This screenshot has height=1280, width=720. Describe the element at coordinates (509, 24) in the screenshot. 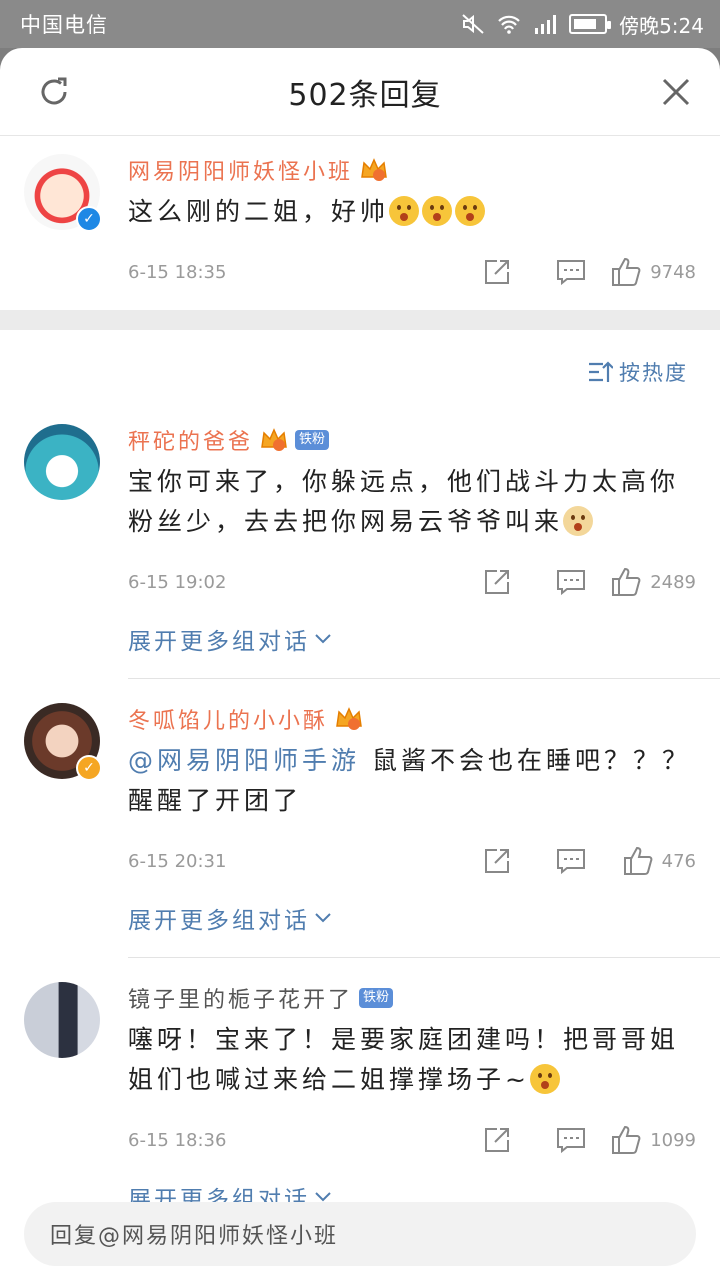

I see `wifi-icon` at that location.